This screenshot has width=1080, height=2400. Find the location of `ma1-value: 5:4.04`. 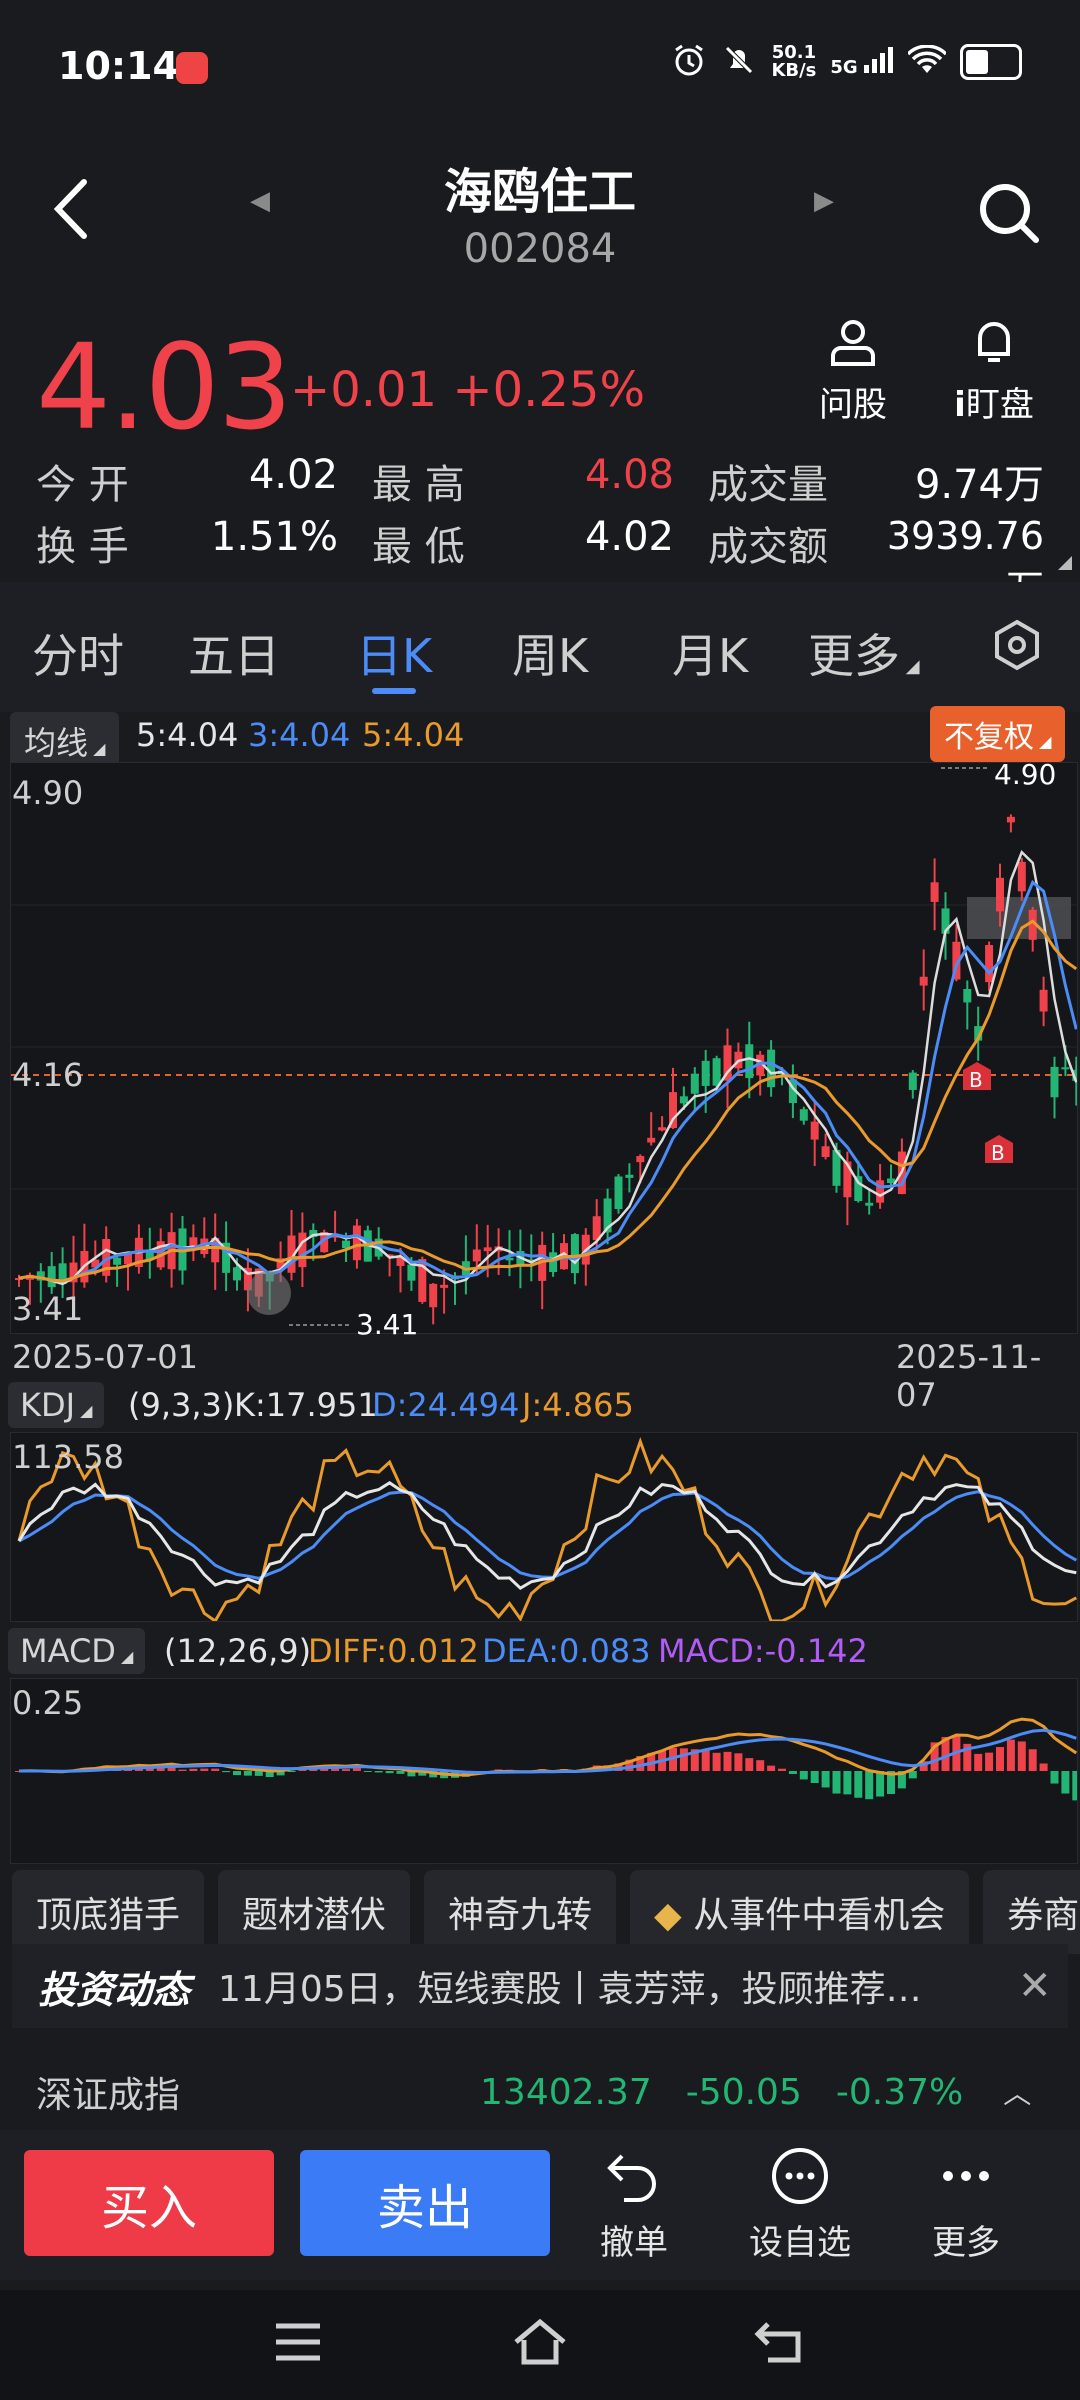

ma1-value: 5:4.04 is located at coordinates (187, 735).